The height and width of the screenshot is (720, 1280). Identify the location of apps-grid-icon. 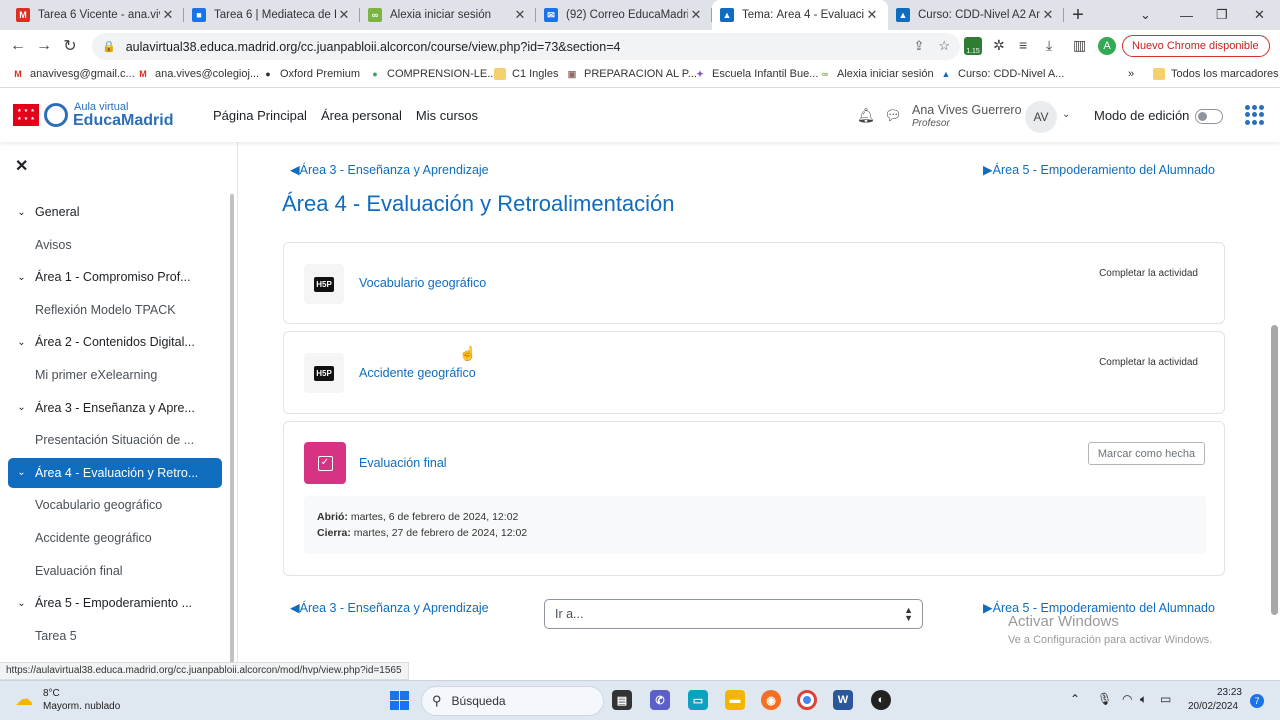
(1255, 115).